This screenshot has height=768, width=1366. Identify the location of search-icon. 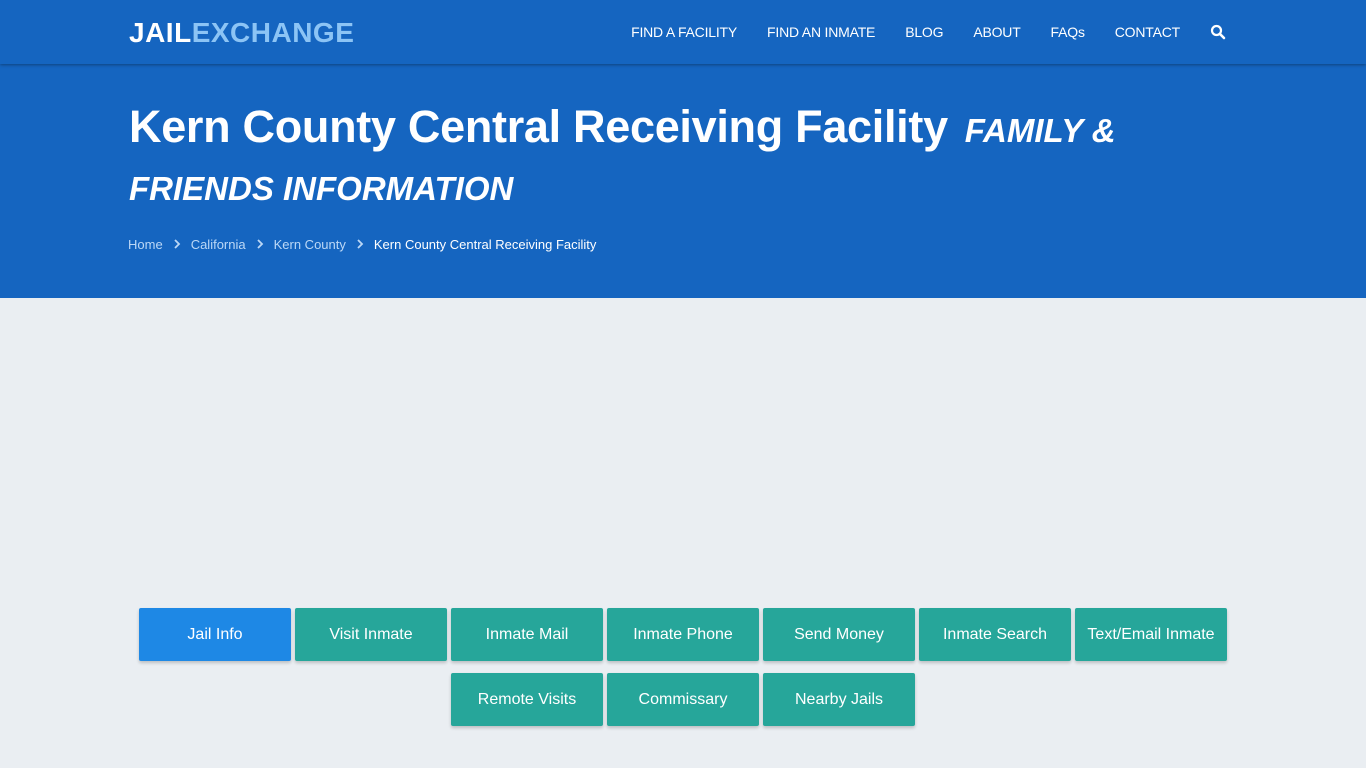
(1218, 32).